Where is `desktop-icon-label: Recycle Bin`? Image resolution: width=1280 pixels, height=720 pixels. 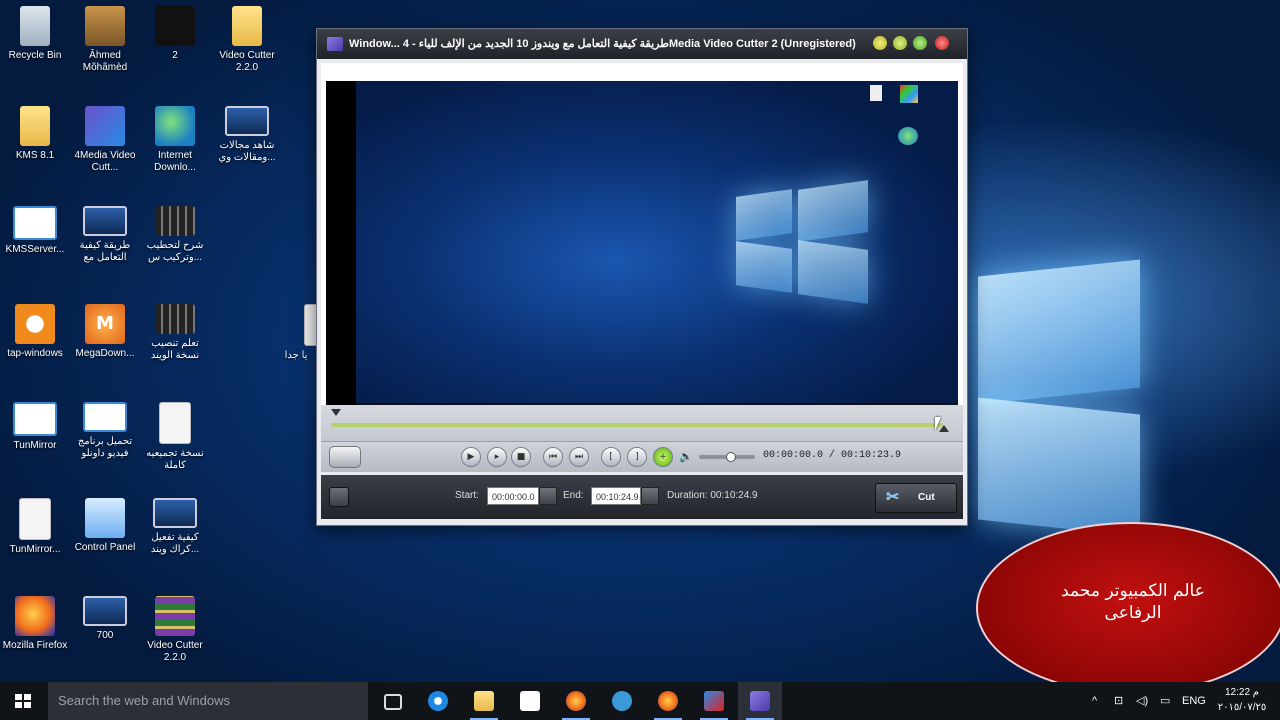
desktop-icon-label: Recycle Bin is located at coordinates (35, 55).